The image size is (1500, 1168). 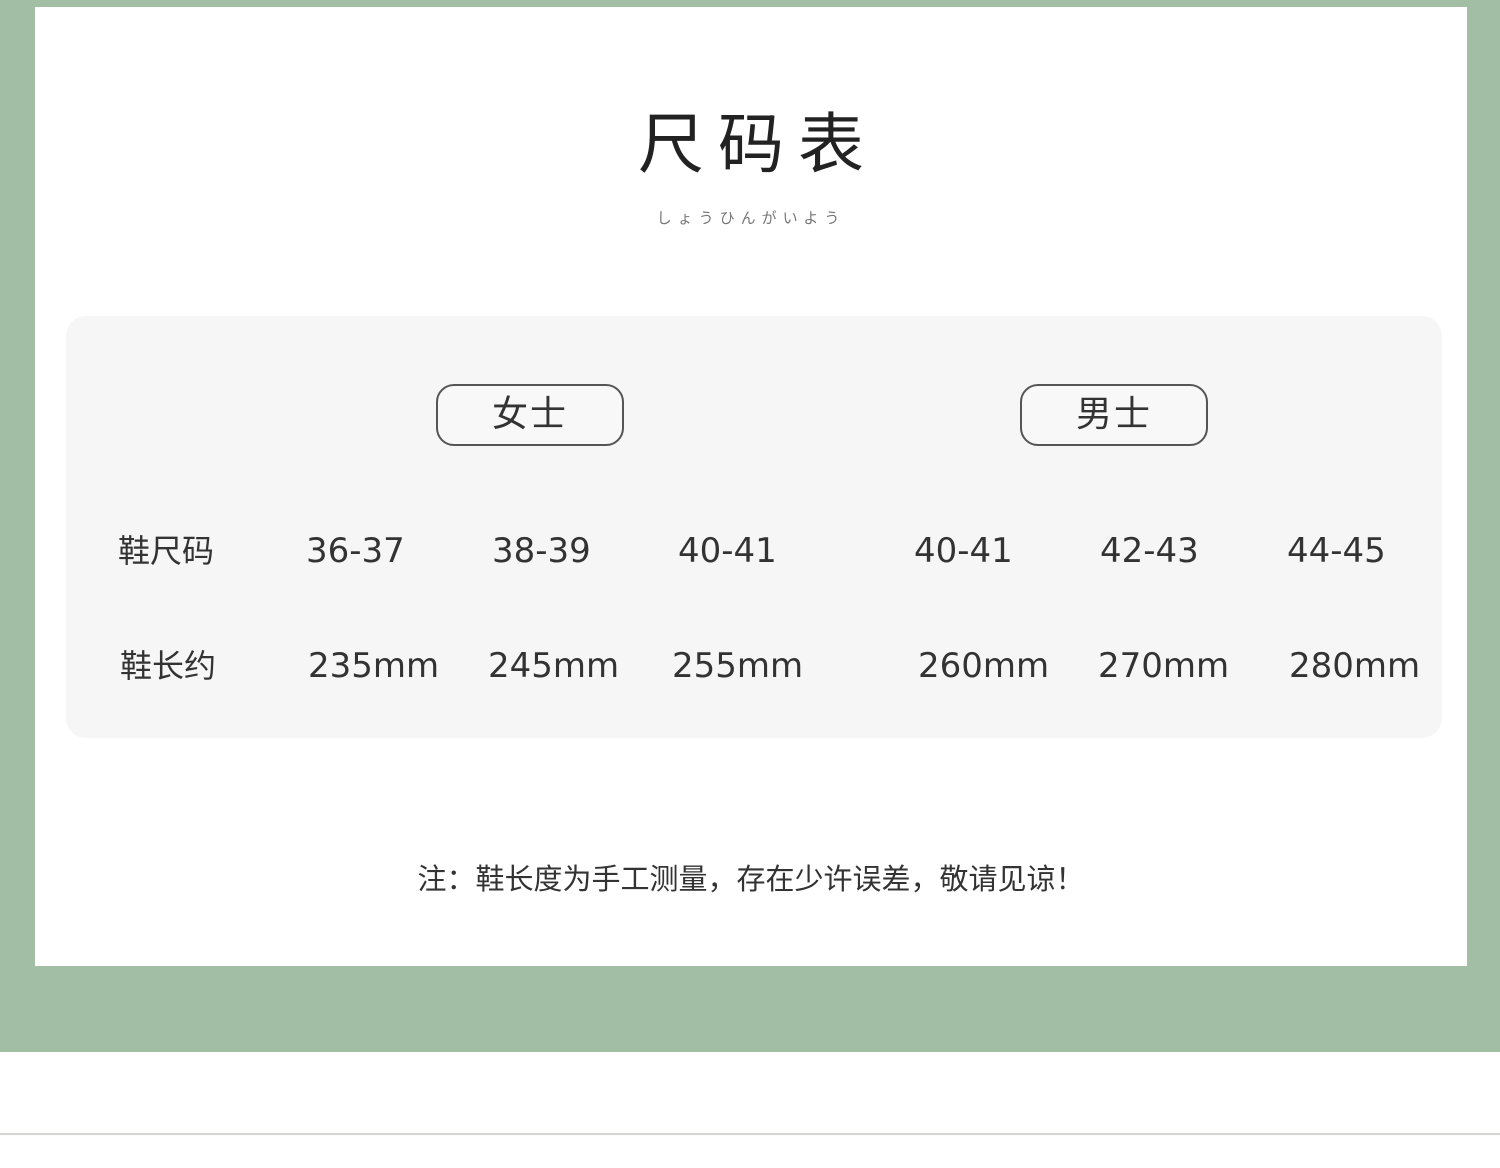 What do you see at coordinates (751, 218) in the screenshot?
I see `page-subtitle: しょうひんがいよう` at bounding box center [751, 218].